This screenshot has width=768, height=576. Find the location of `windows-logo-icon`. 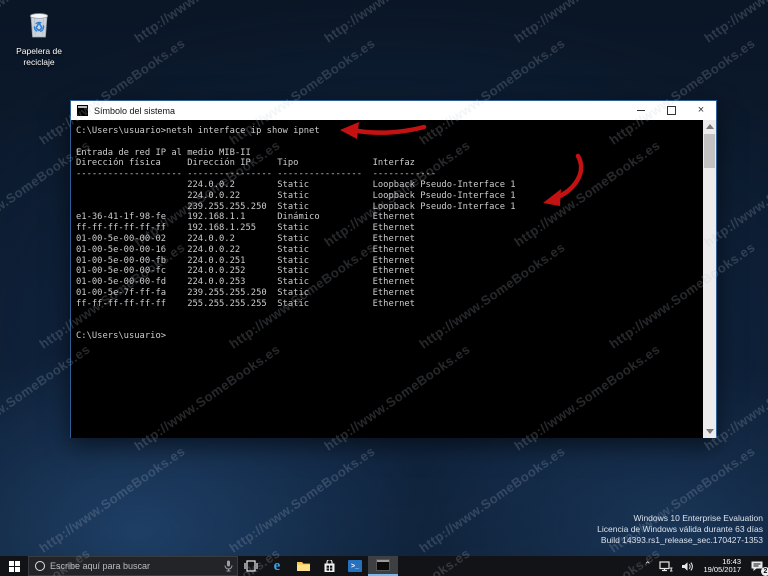

windows-logo-icon is located at coordinates (14, 566).